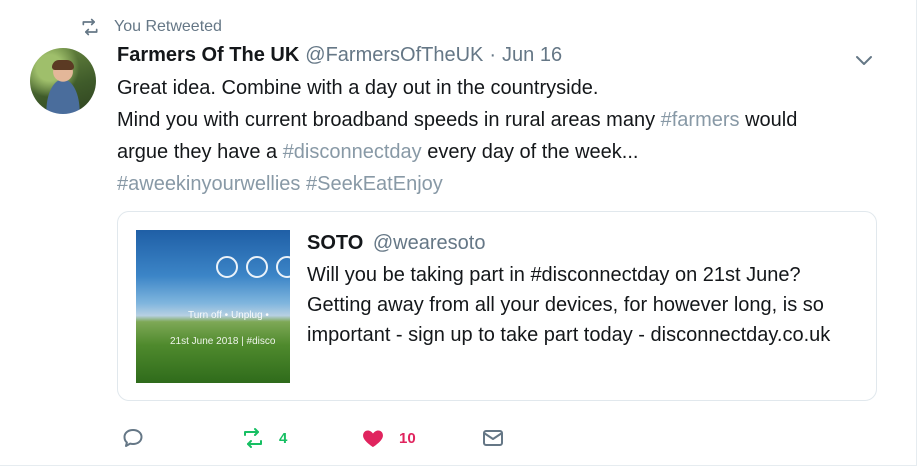 This screenshot has width=919, height=466. What do you see at coordinates (208, 55) in the screenshot?
I see `author-name: Farmers Of The UK` at bounding box center [208, 55].